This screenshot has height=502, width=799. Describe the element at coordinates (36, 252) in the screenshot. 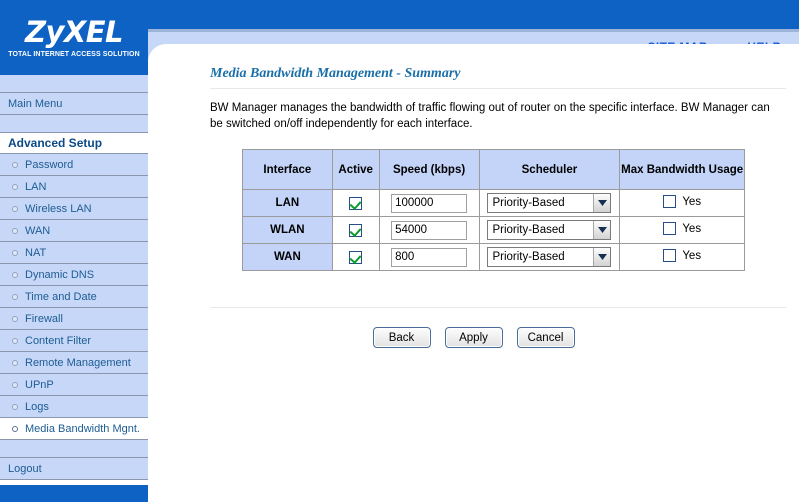

I see `sidebar-item-label: NAT` at that location.